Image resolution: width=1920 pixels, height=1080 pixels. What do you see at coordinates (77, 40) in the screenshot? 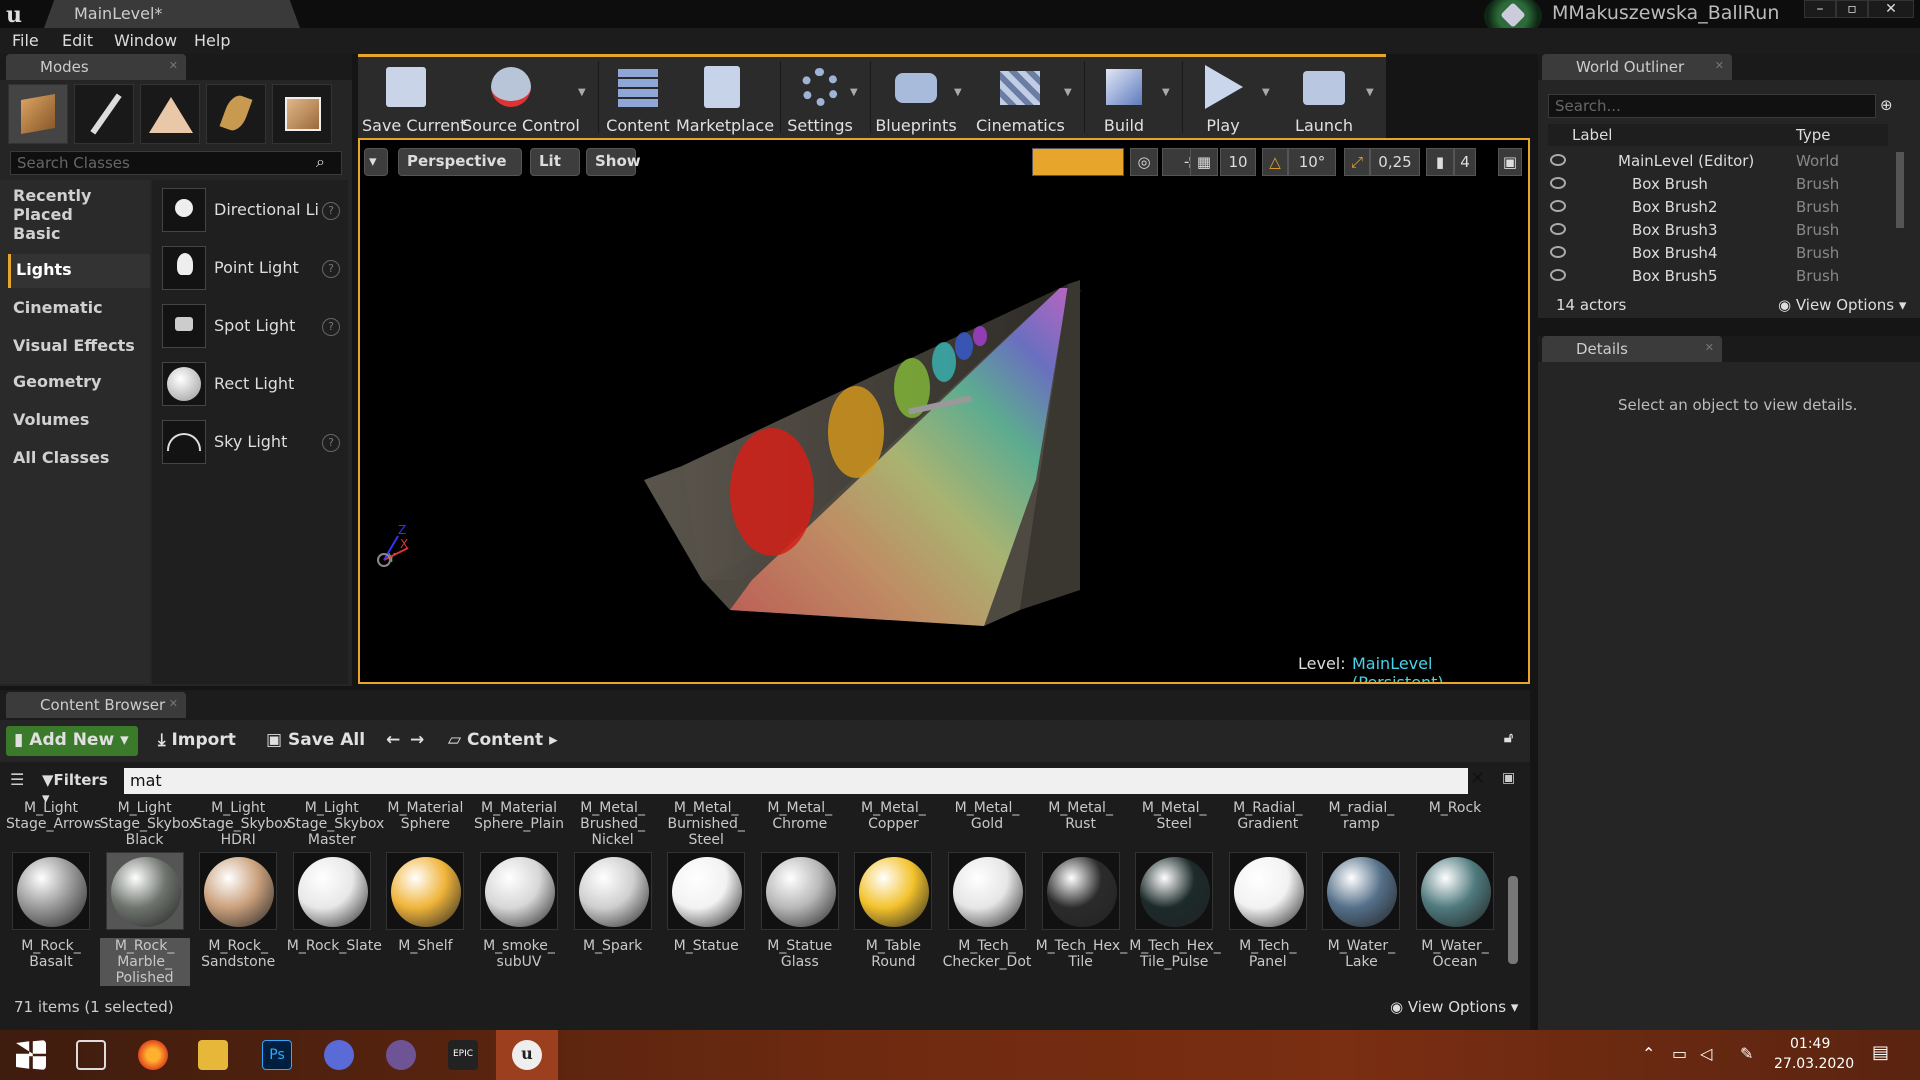
I see `menu-edit: Edit` at bounding box center [77, 40].